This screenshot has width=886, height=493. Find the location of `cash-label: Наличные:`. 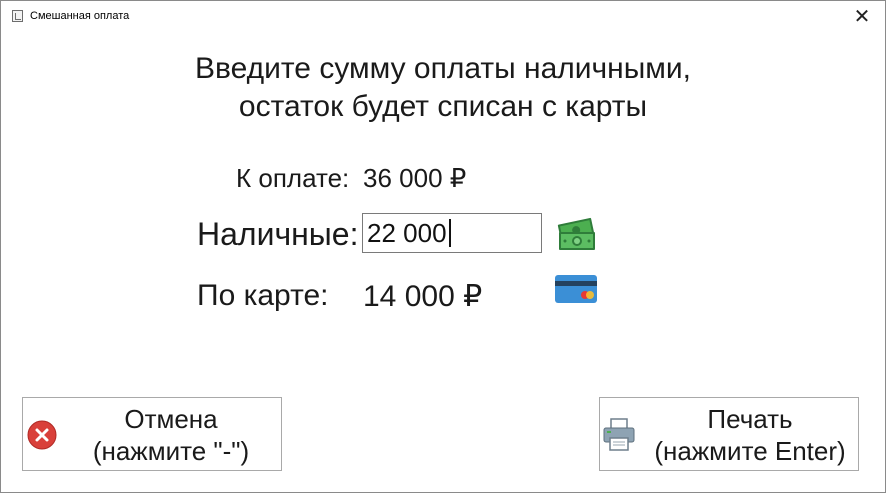

cash-label: Наличные: is located at coordinates (278, 234).